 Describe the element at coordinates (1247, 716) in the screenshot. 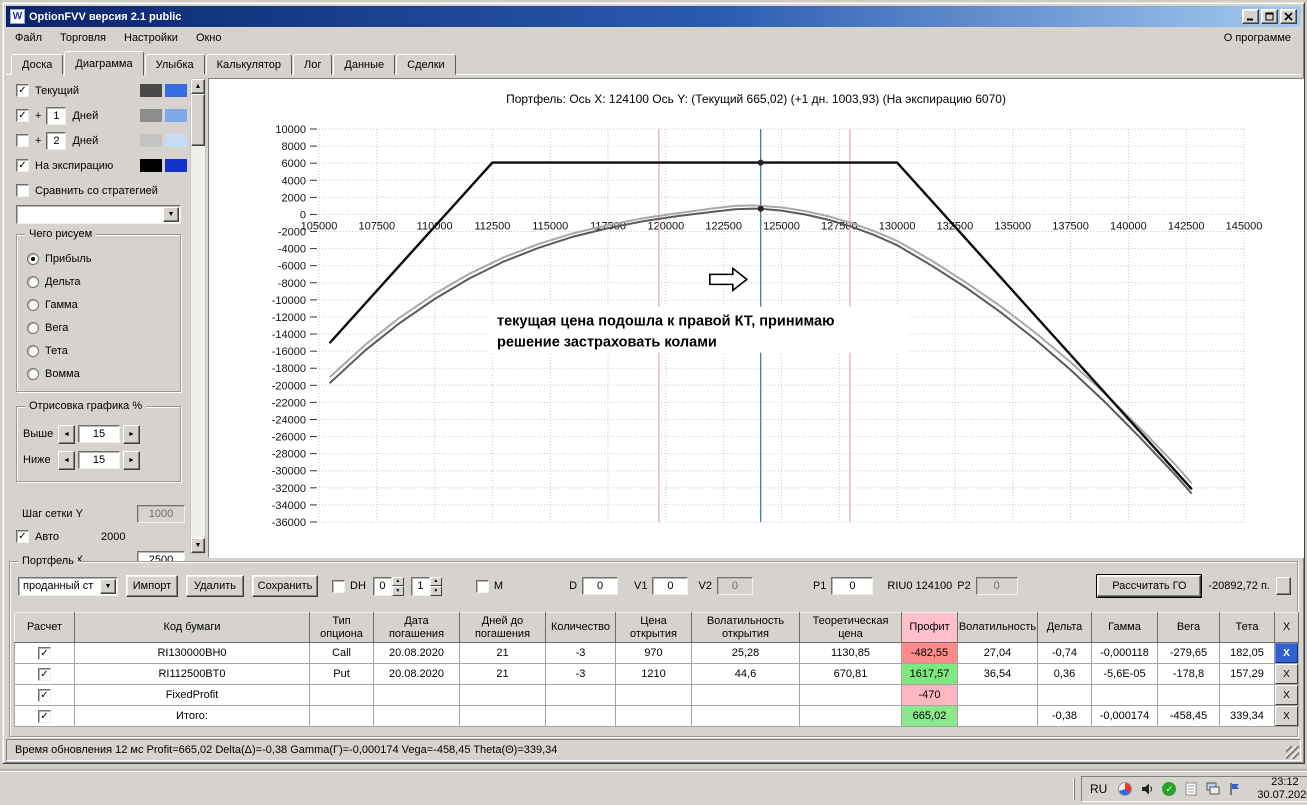

I see `cell: 339,34` at that location.